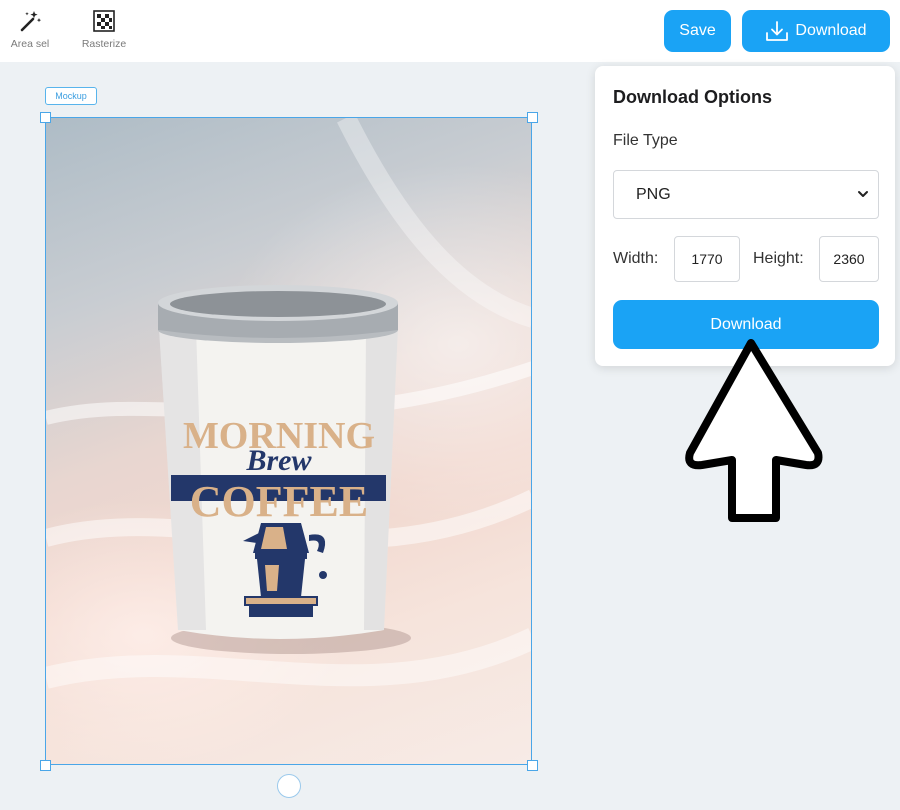 The height and width of the screenshot is (810, 900). What do you see at coordinates (30, 44) in the screenshot?
I see `area-select-label: Area sel` at bounding box center [30, 44].